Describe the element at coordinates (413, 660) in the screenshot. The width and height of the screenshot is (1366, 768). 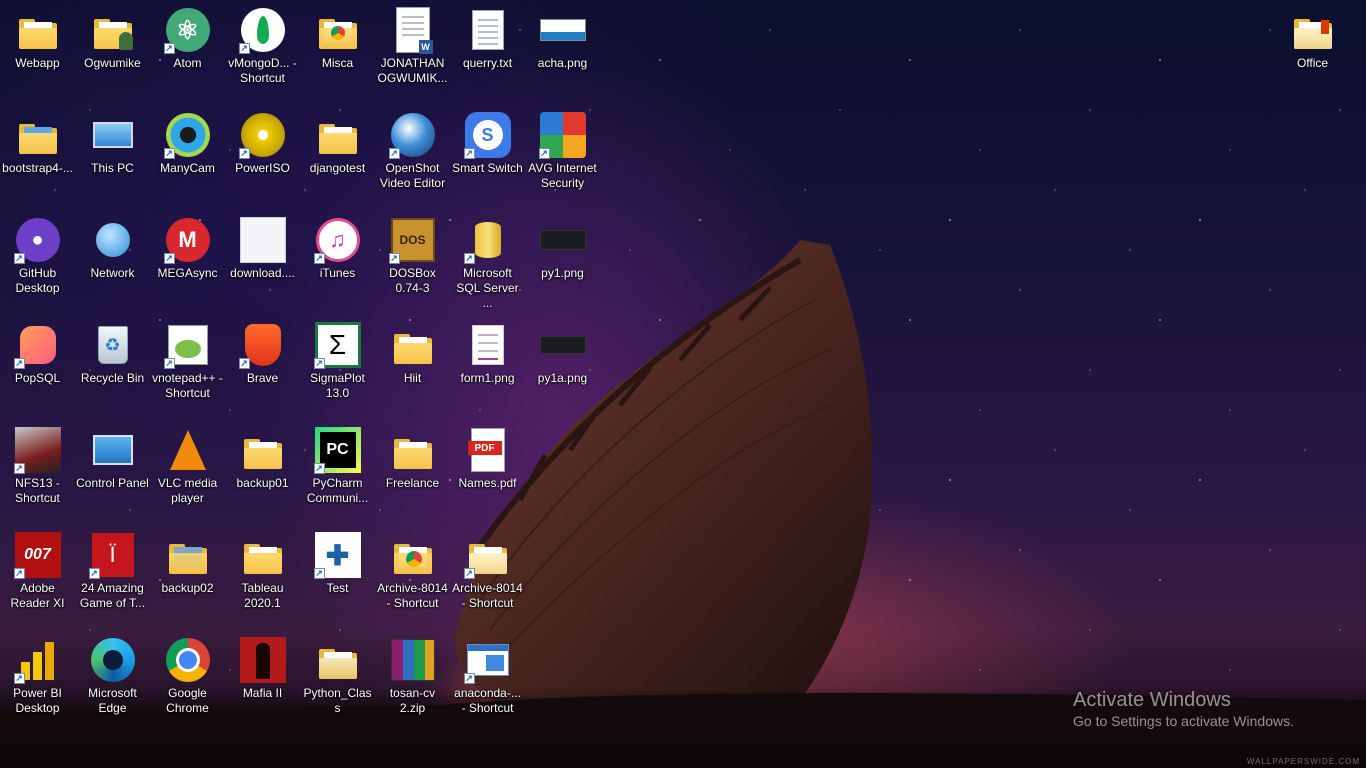
I see `winrar-archive-icon` at that location.